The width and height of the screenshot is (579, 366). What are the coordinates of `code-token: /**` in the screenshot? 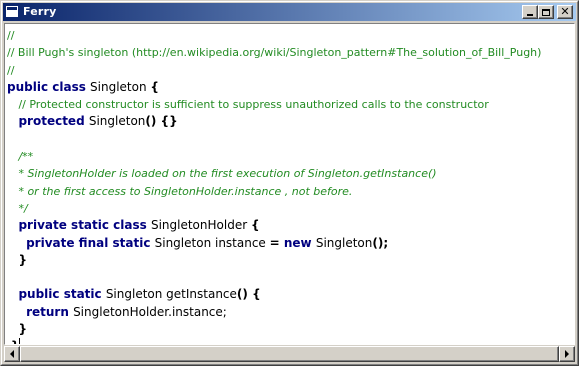 It's located at (26, 157).